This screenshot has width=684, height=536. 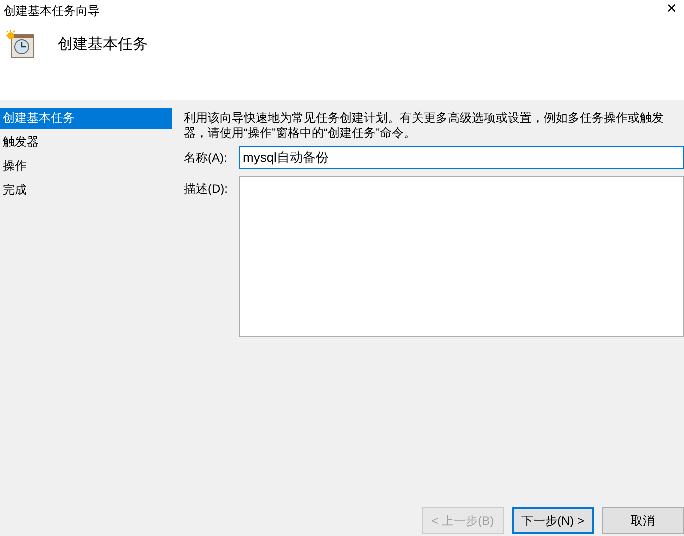 I want to click on window-title: 创建基本任务向导, so click(x=51, y=11).